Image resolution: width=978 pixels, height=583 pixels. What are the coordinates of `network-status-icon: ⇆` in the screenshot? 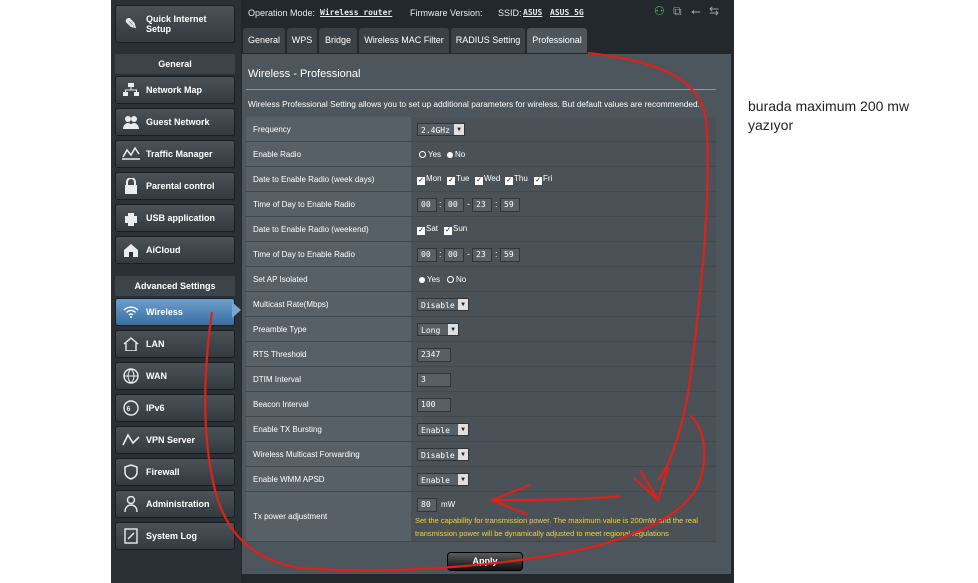 It's located at (714, 11).